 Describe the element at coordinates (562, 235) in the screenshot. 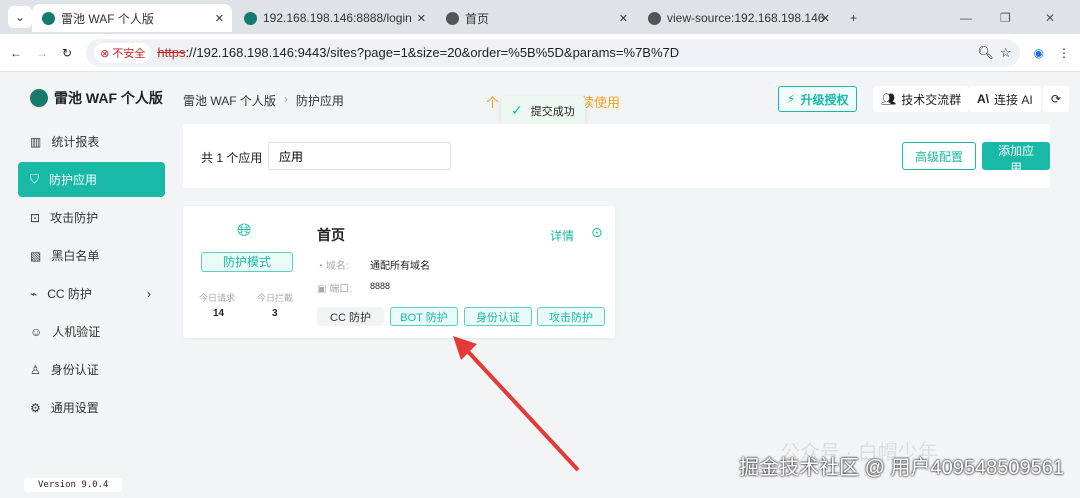

I see `details-link: 详情` at that location.